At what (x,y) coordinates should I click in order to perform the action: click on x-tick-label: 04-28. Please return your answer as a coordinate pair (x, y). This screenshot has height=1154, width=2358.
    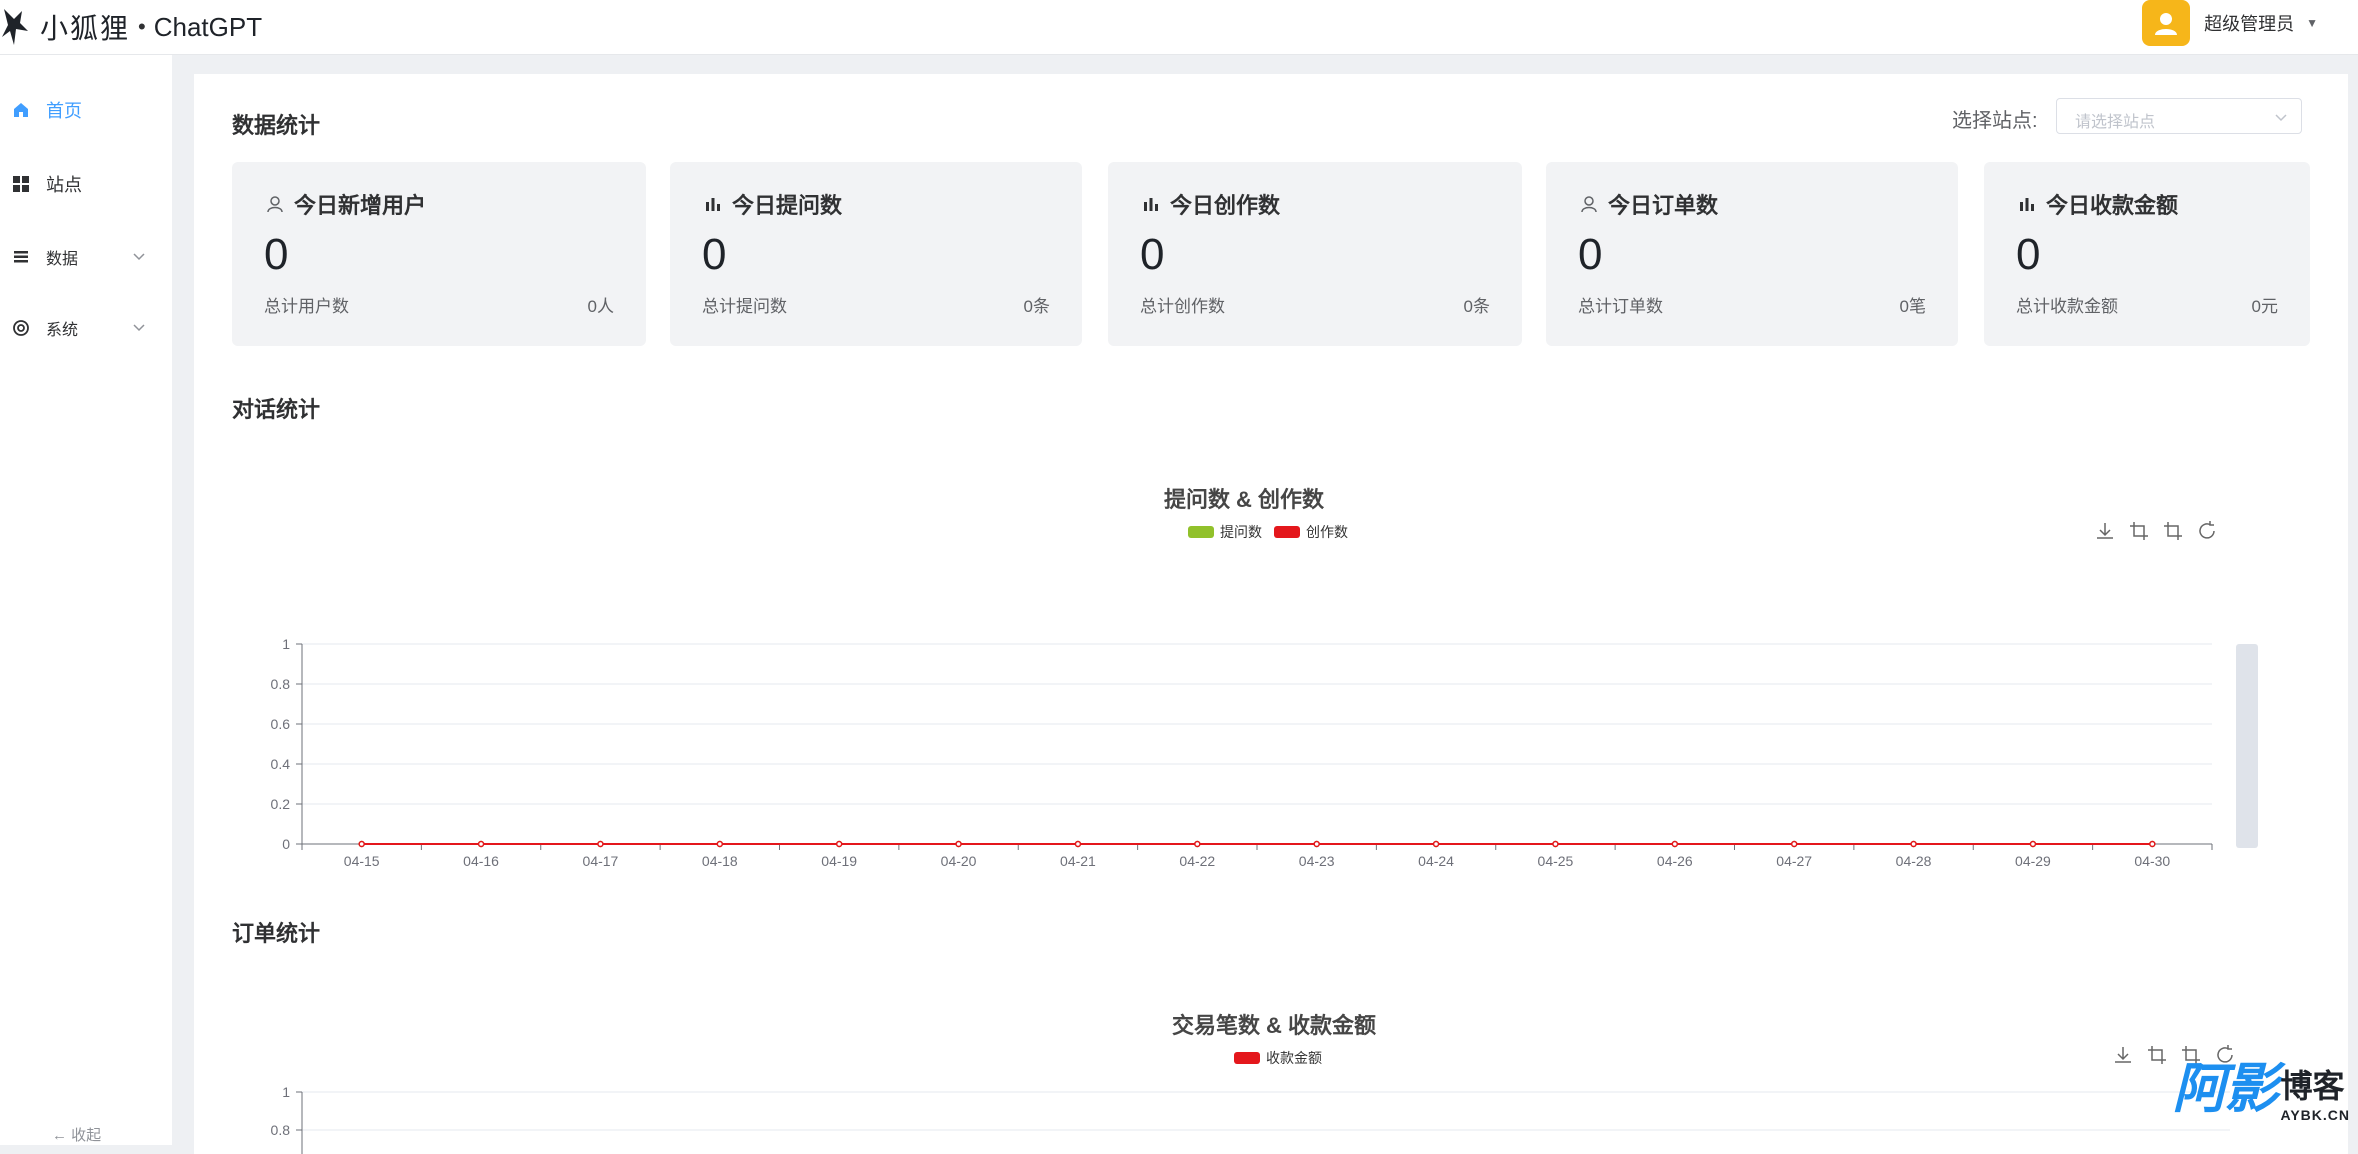
    Looking at the image, I should click on (1914, 861).